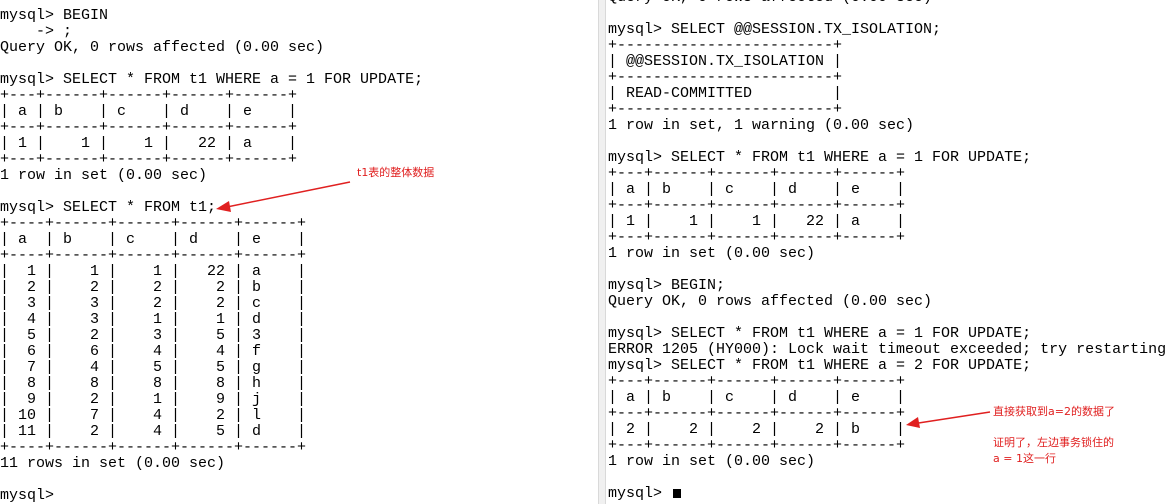 Image resolution: width=1172 pixels, height=504 pixels. I want to click on terminal-line: | 6 | 6 | 4 | 4 | f |, so click(153, 351).